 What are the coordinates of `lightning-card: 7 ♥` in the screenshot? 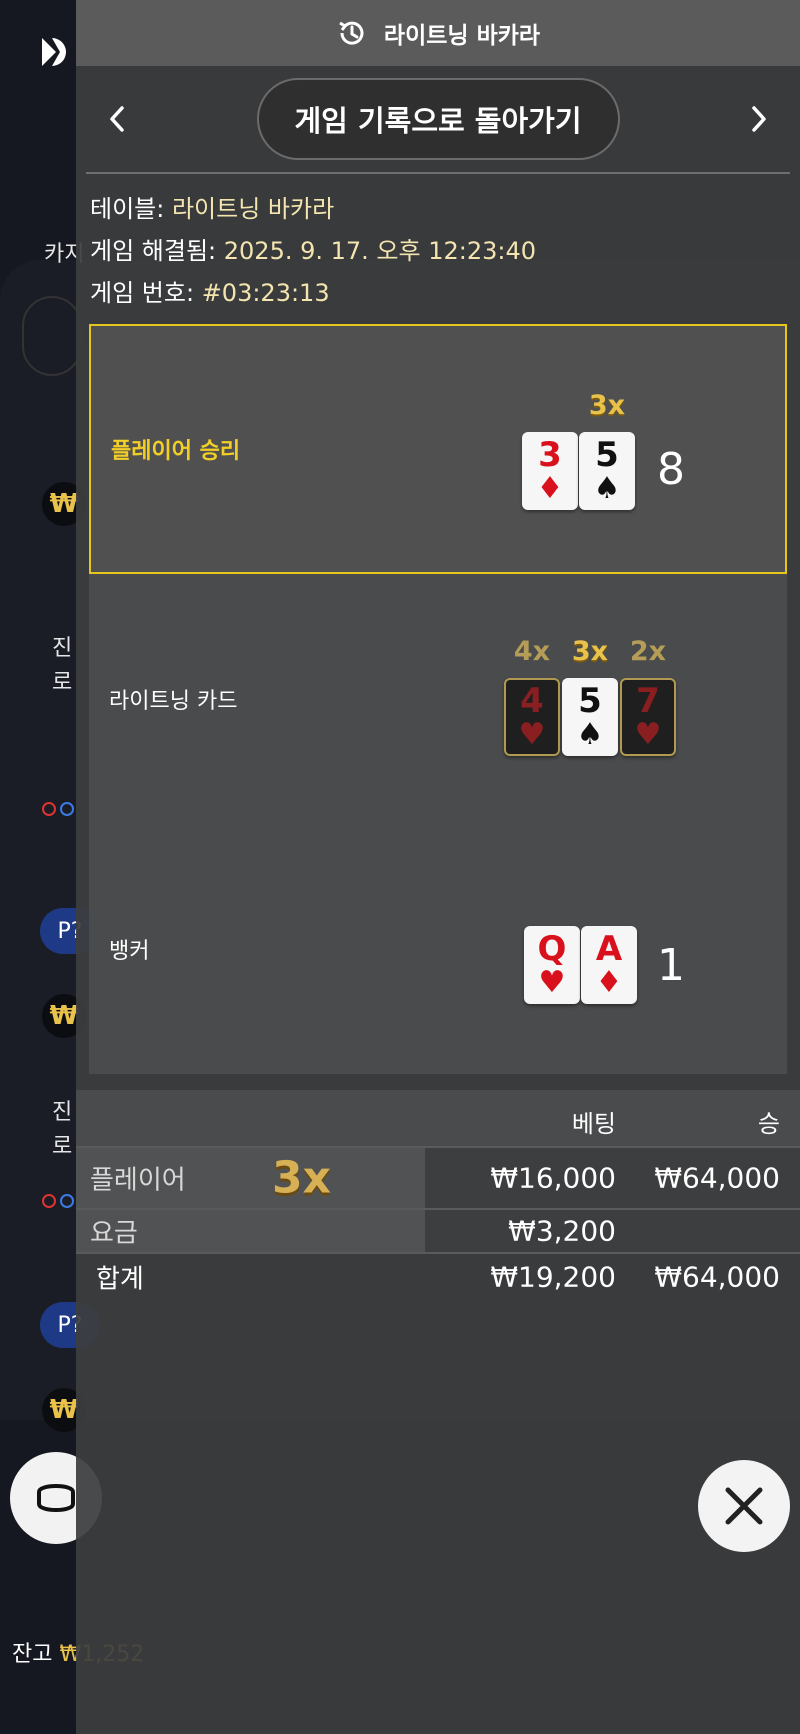 It's located at (648, 717).